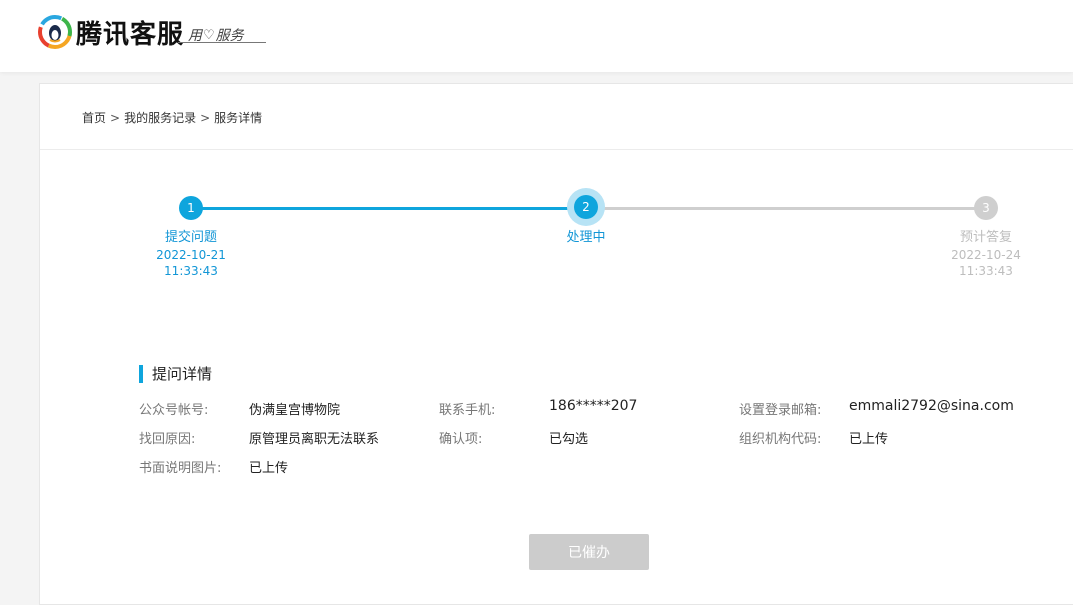 This screenshot has height=605, width=1073. I want to click on breadcrumb-service-records: 我的服务记录, so click(160, 118).